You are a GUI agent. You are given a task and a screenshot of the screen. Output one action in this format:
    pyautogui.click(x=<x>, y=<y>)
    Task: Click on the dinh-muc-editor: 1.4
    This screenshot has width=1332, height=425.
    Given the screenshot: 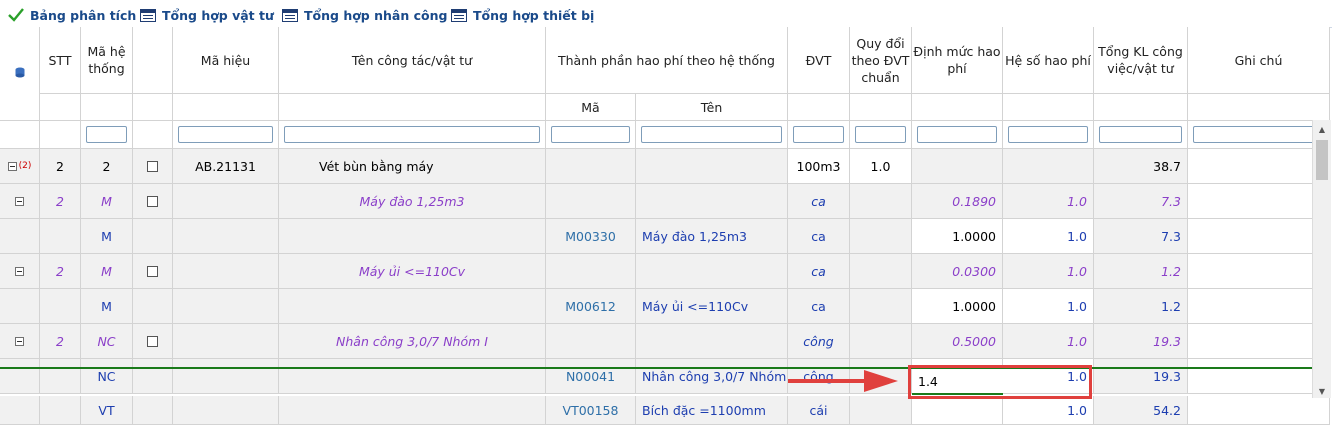 What is the action you would take?
    pyautogui.click(x=957, y=382)
    